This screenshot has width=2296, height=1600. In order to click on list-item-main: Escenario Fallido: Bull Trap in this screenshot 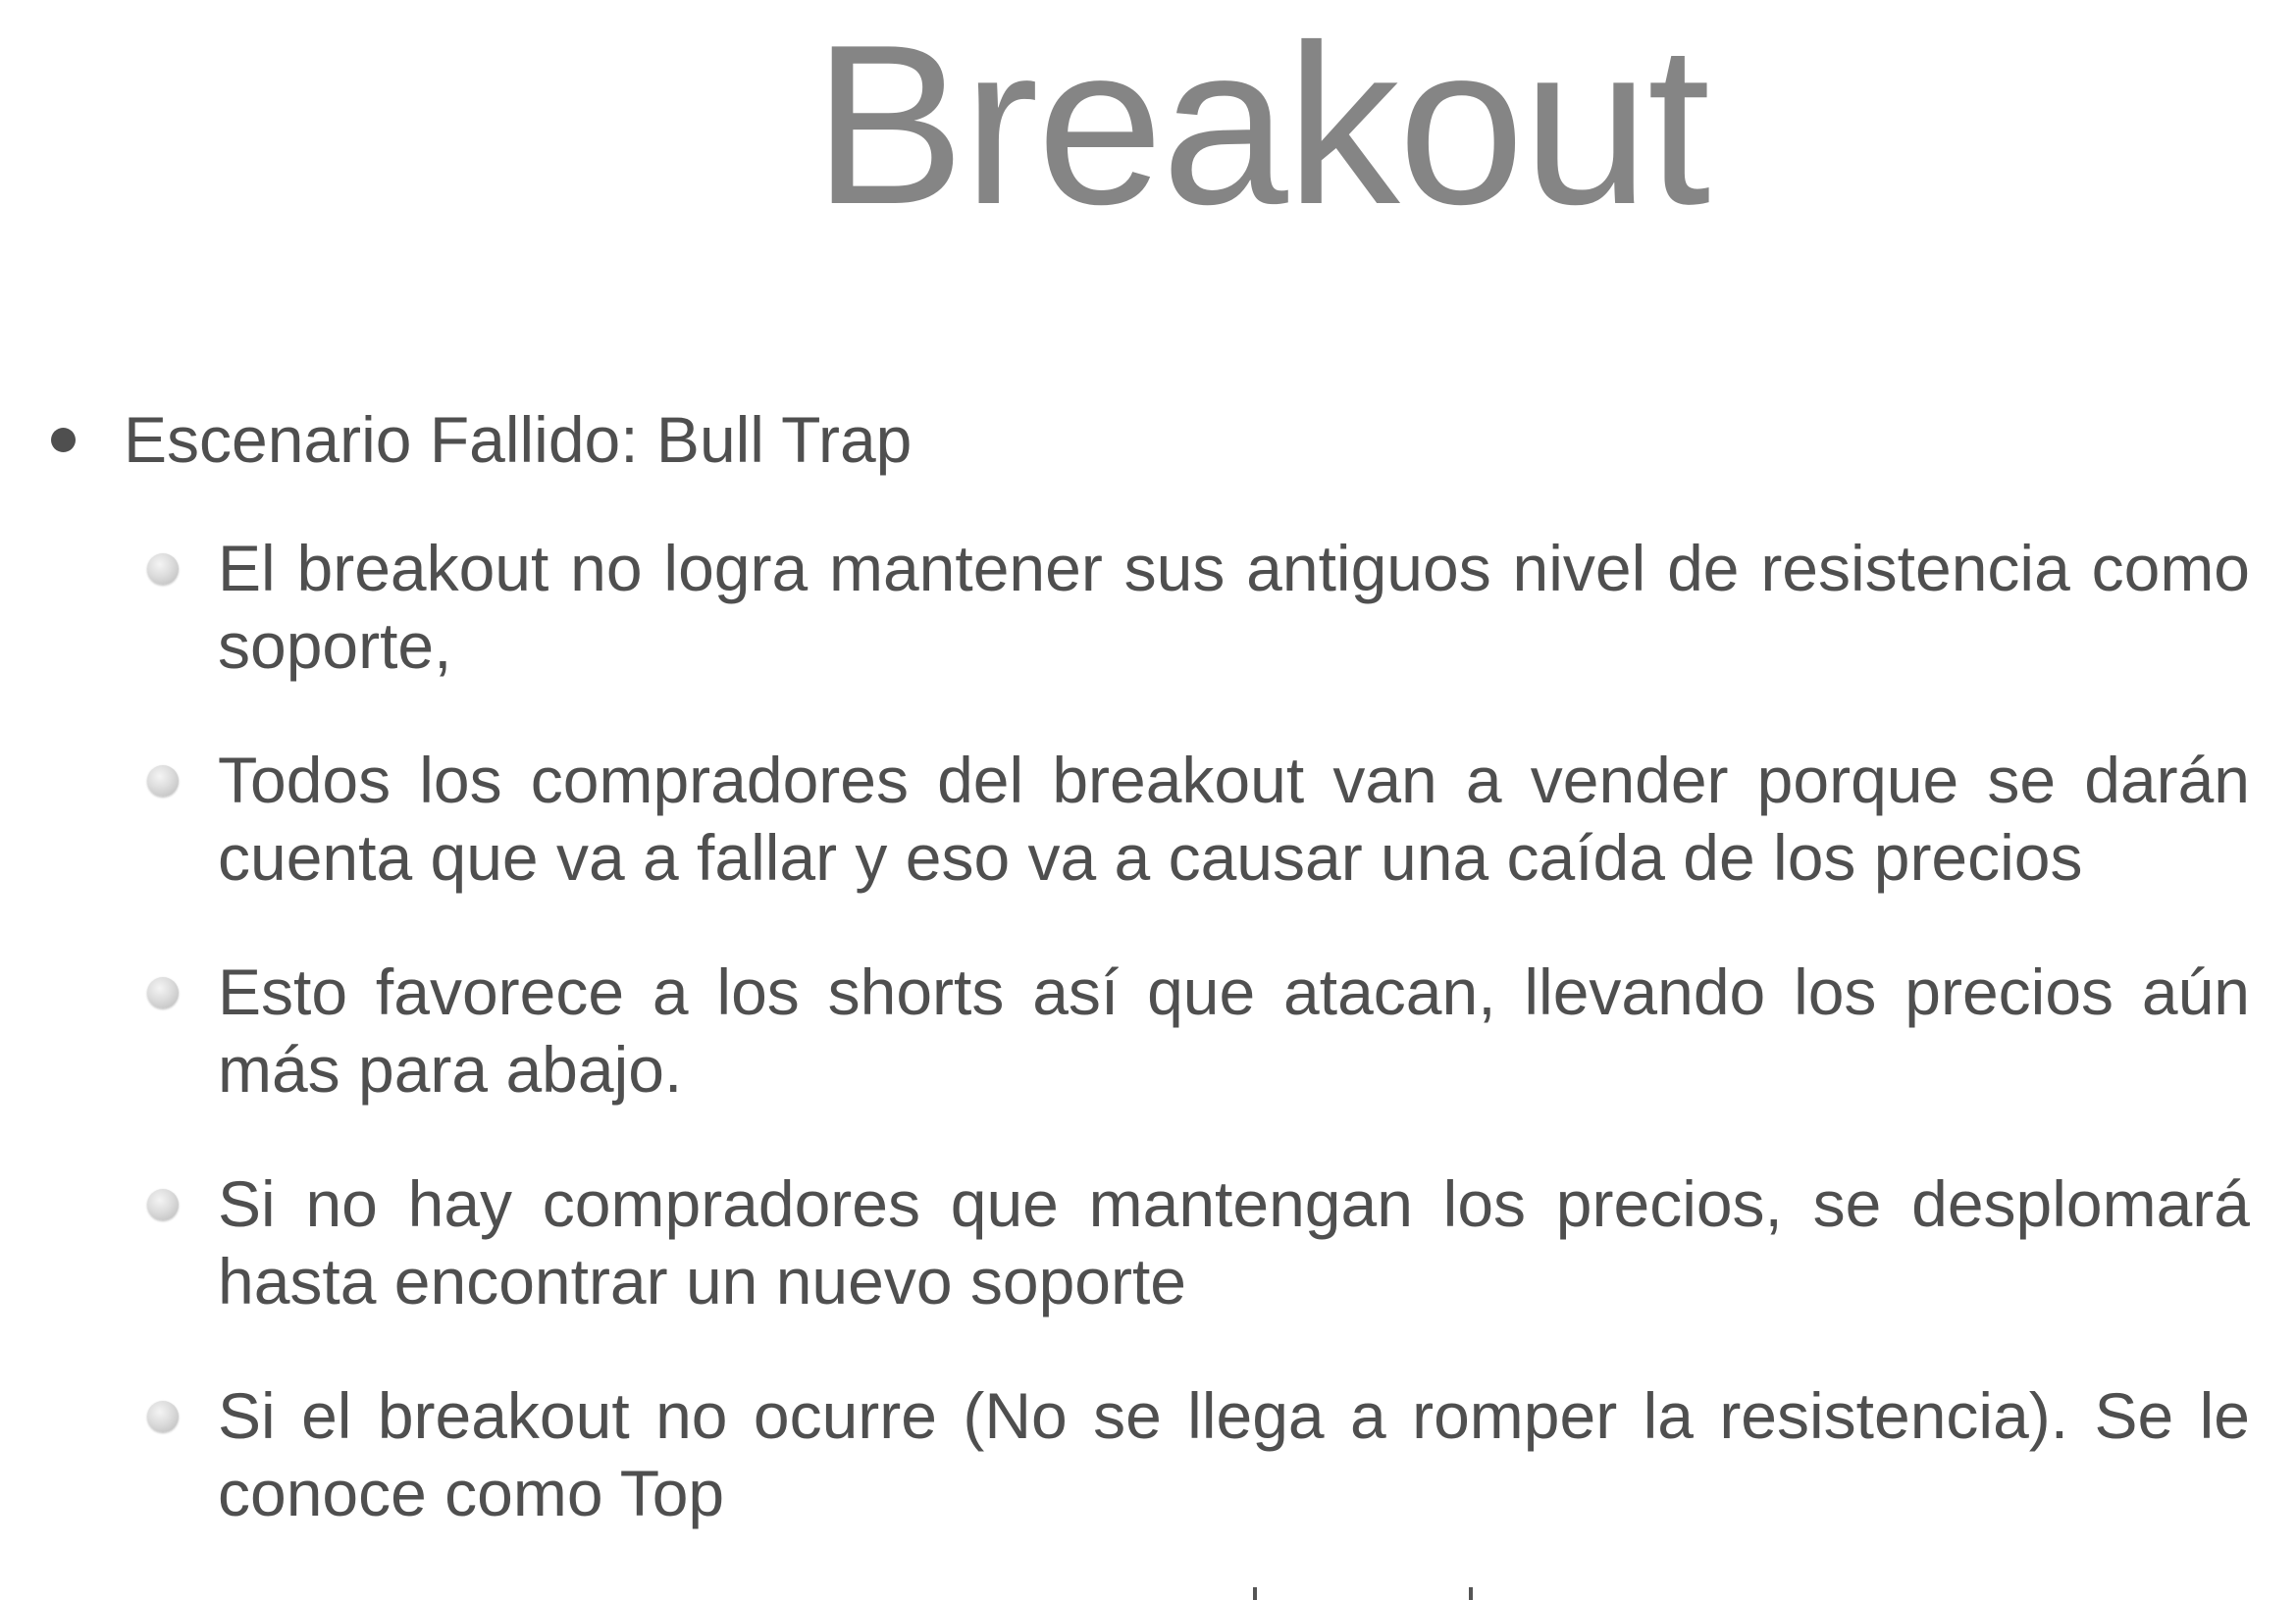, I will do `click(1148, 439)`.